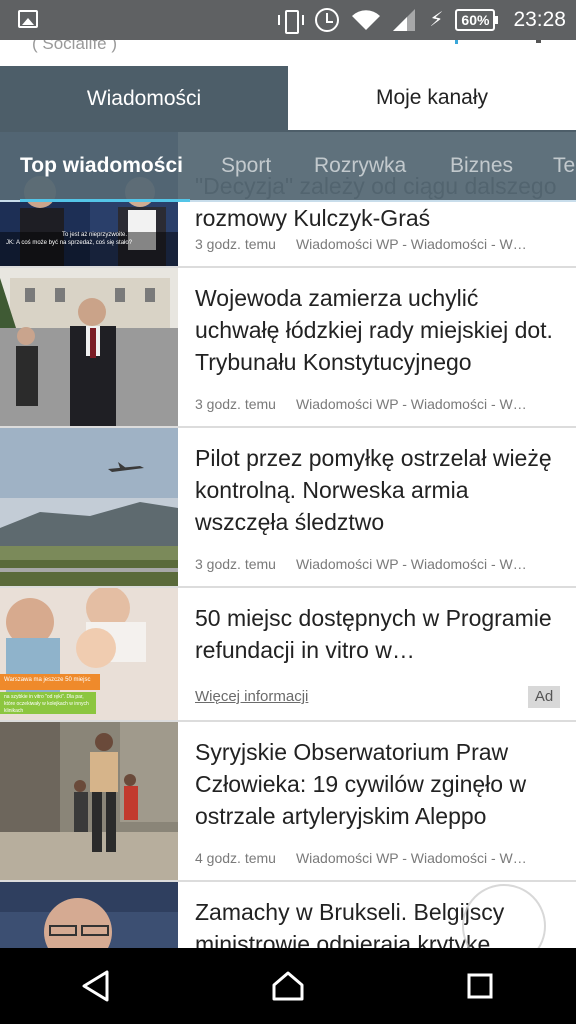 This screenshot has height=1024, width=576. I want to click on ad-thumb-line-1: Warszawa ma jeszcze 50 miejsc, so click(47, 680).